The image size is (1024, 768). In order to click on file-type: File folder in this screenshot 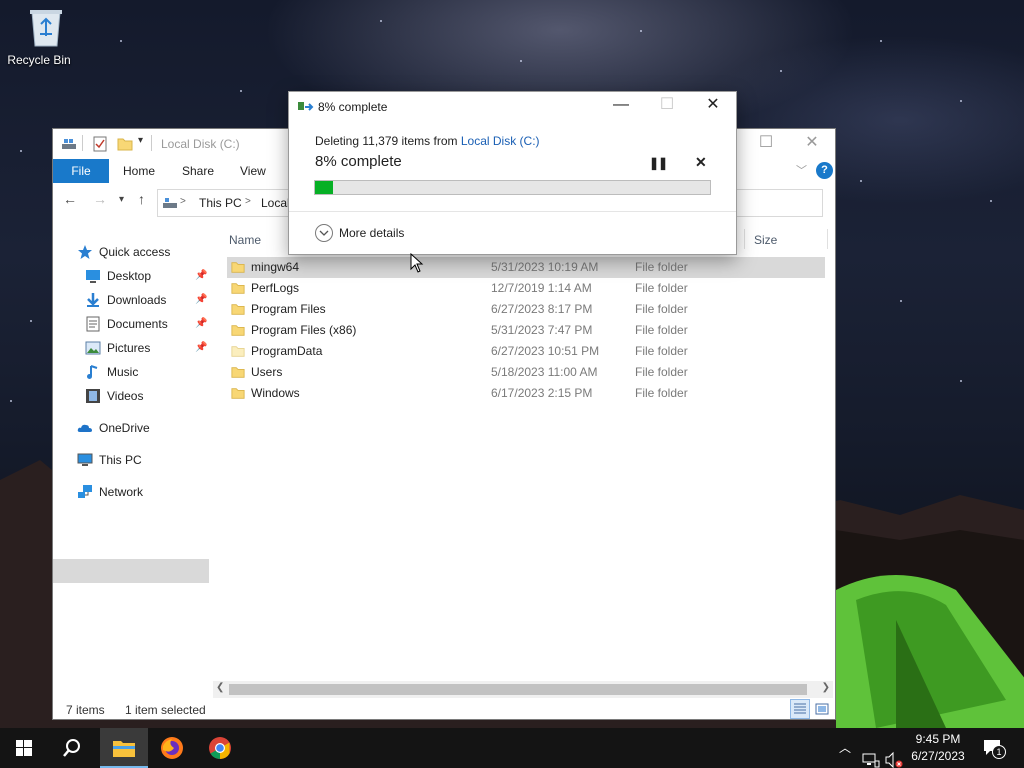, I will do `click(661, 351)`.